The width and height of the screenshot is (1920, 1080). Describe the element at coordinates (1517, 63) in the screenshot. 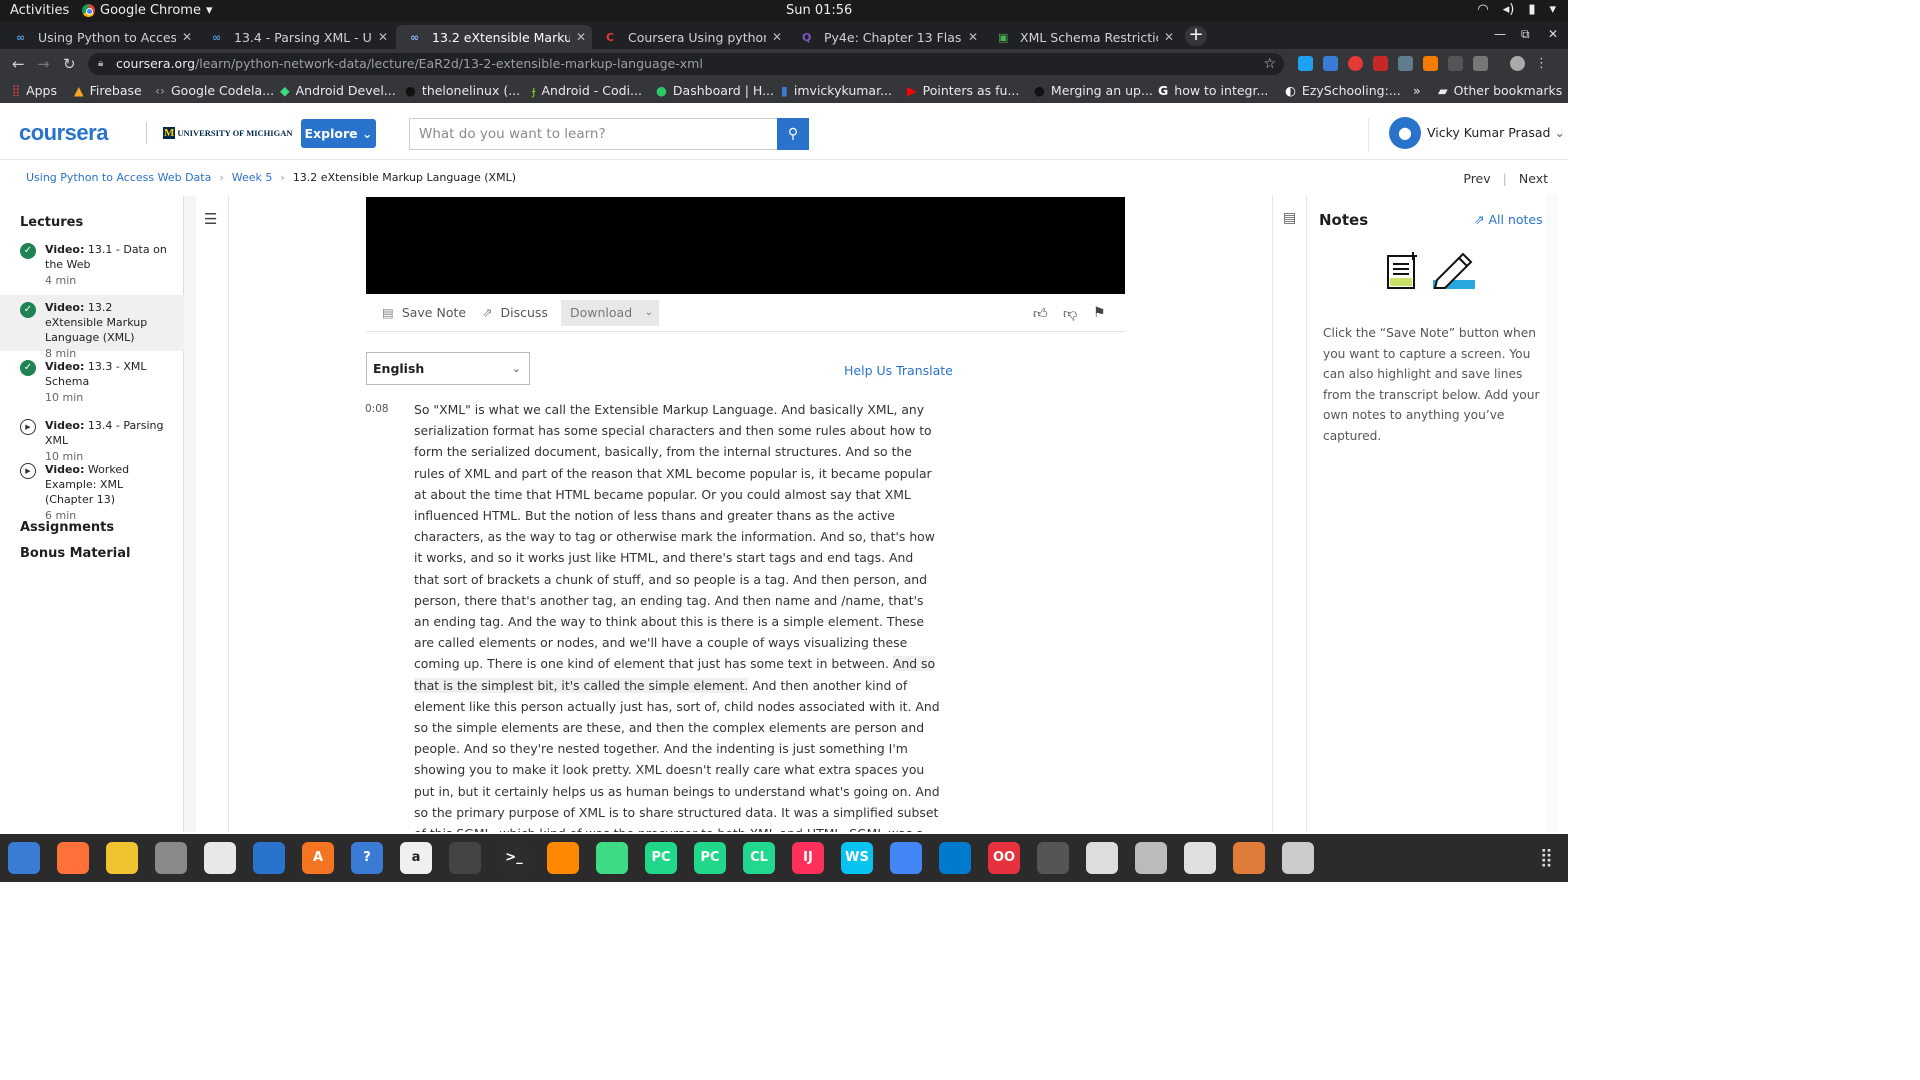

I see `profile-icon` at that location.